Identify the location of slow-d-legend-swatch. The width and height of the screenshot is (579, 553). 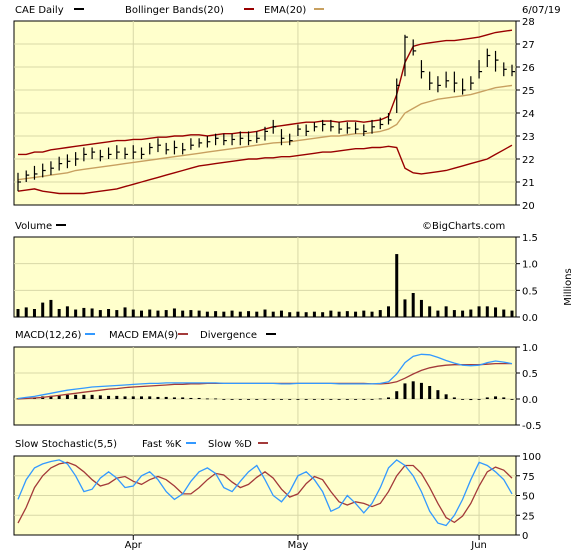
(263, 443).